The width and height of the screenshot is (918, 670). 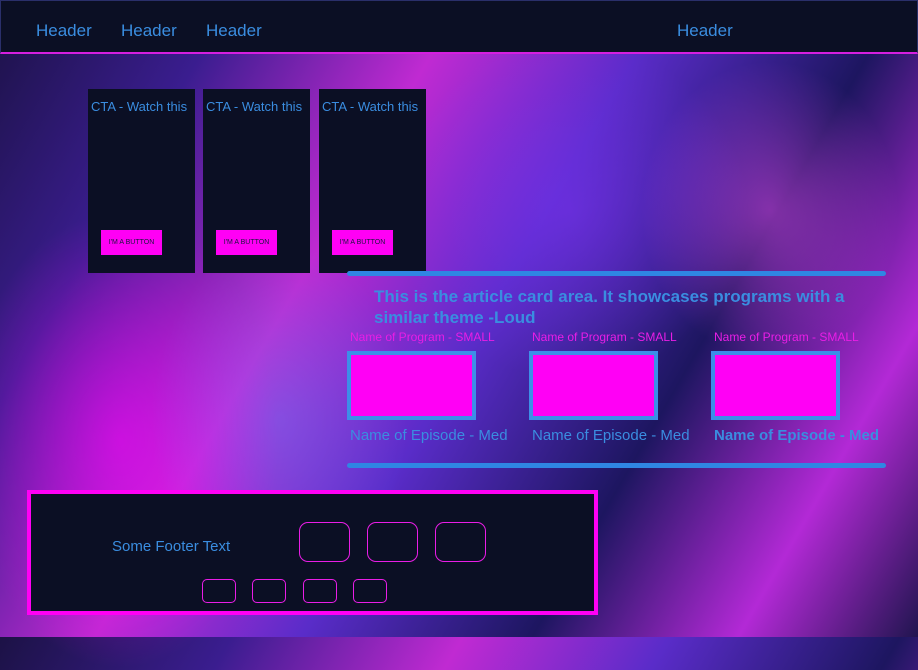 I want to click on header-bar: Header Header Header Header, so click(x=459, y=27).